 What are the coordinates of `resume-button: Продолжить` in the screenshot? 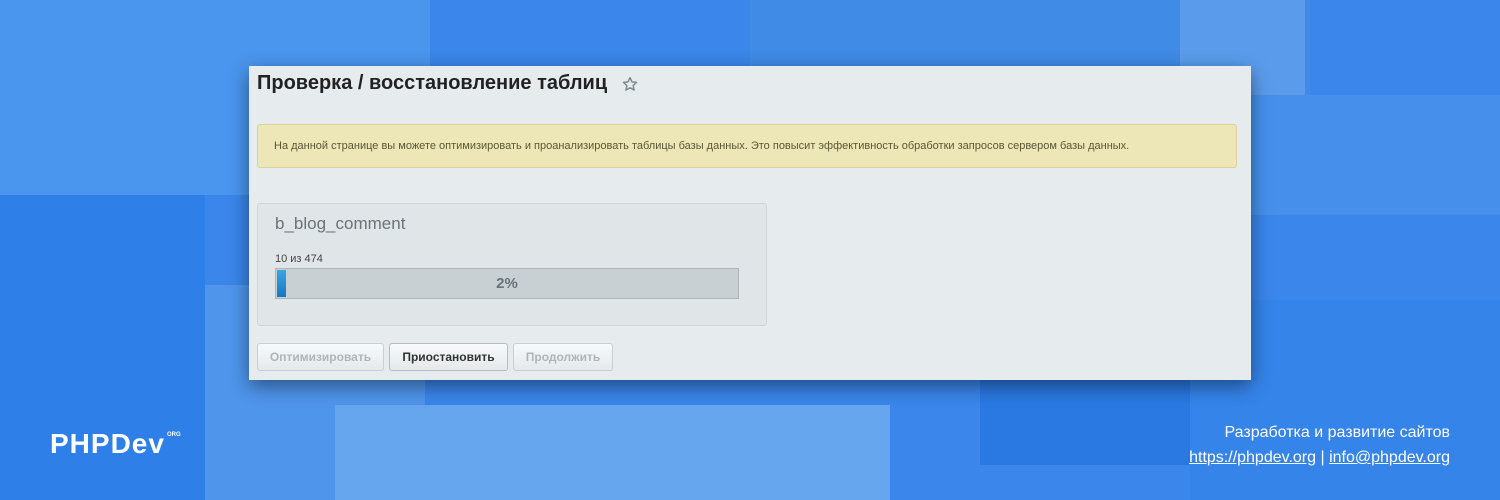 It's located at (563, 357).